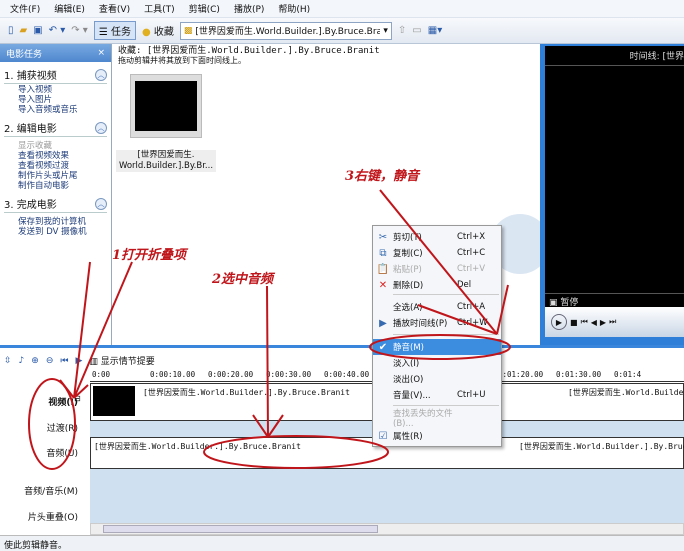  I want to click on annotation-ellipse-tracks, so click(52, 424).